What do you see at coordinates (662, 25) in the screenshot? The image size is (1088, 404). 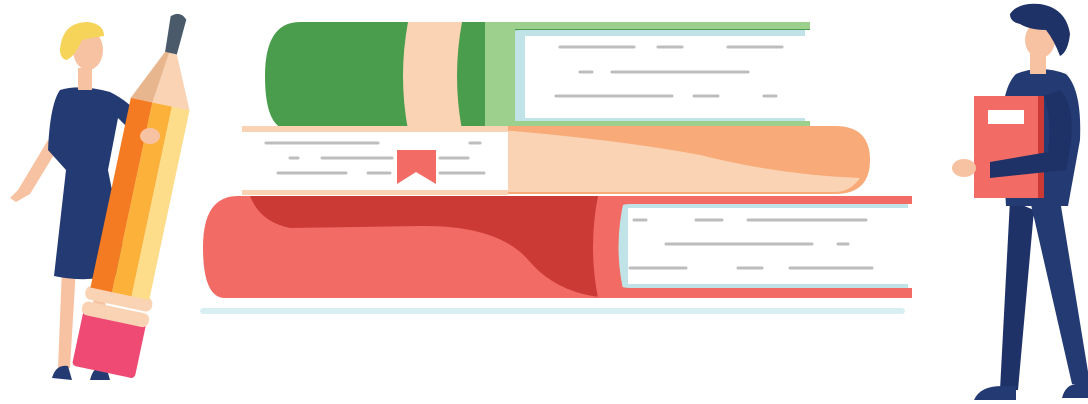 I see `green-book-top-rim` at bounding box center [662, 25].